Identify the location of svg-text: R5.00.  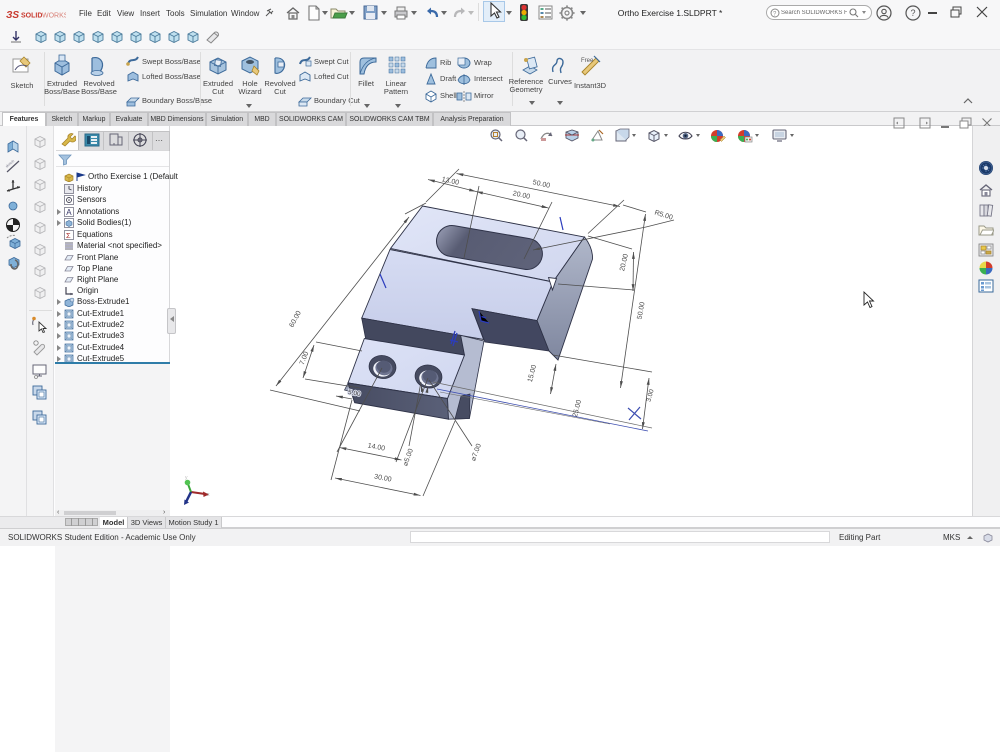
(663, 215).